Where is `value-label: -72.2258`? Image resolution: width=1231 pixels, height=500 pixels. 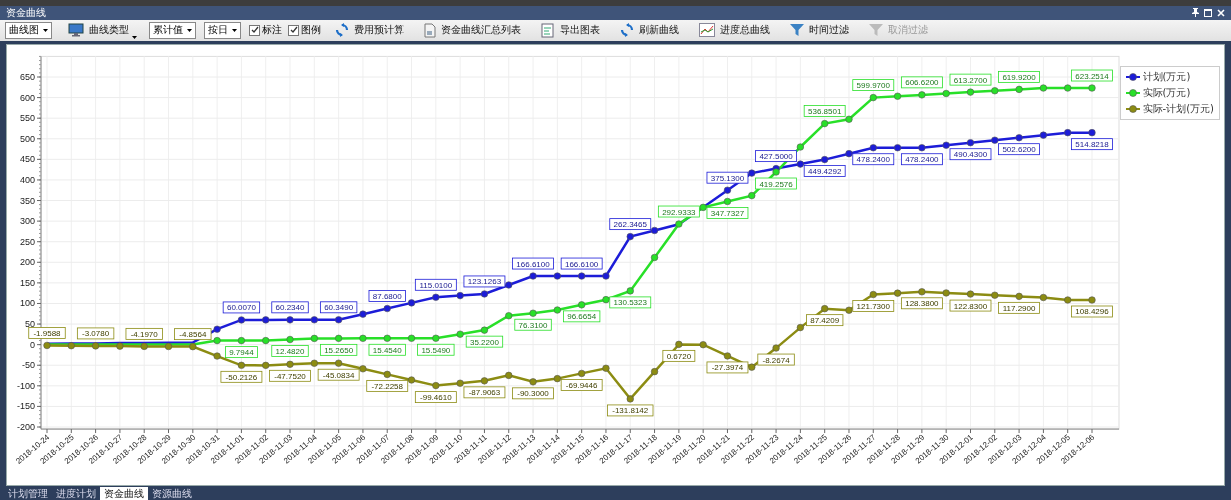
value-label: -72.2258 is located at coordinates (387, 386).